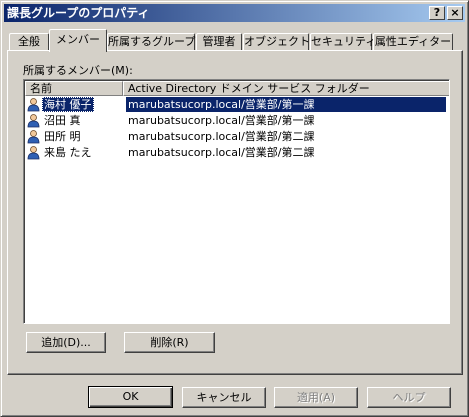  What do you see at coordinates (219, 42) in the screenshot?
I see `tab-managed-by: 管理者` at bounding box center [219, 42].